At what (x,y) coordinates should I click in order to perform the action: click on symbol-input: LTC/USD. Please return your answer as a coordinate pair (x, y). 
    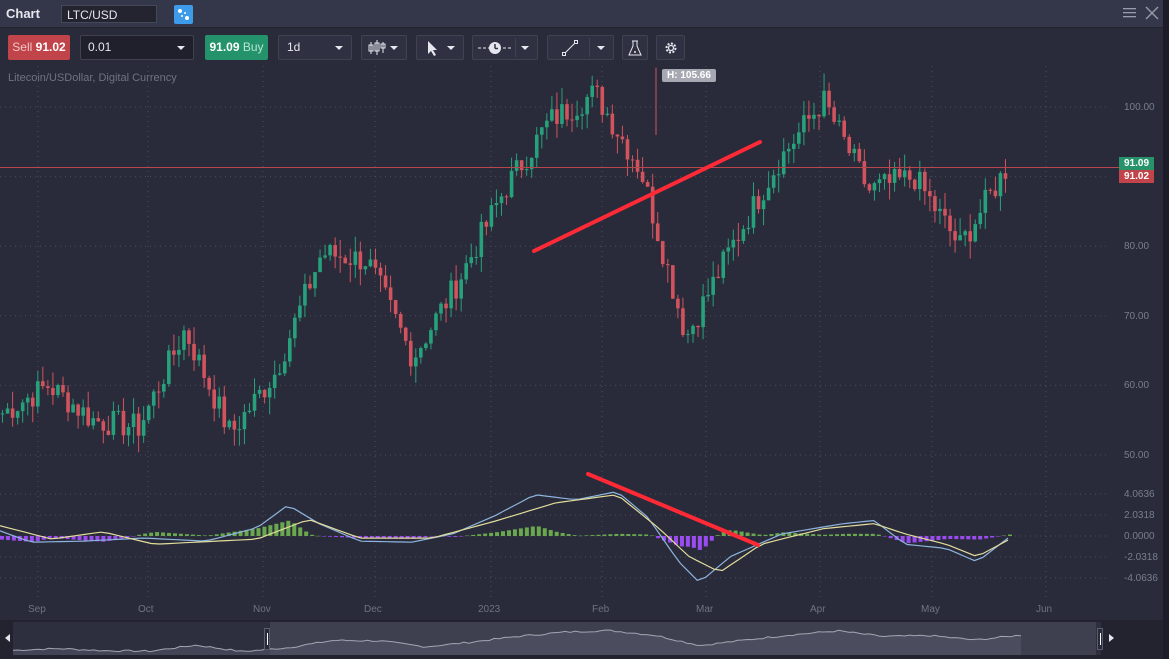
    Looking at the image, I should click on (109, 14).